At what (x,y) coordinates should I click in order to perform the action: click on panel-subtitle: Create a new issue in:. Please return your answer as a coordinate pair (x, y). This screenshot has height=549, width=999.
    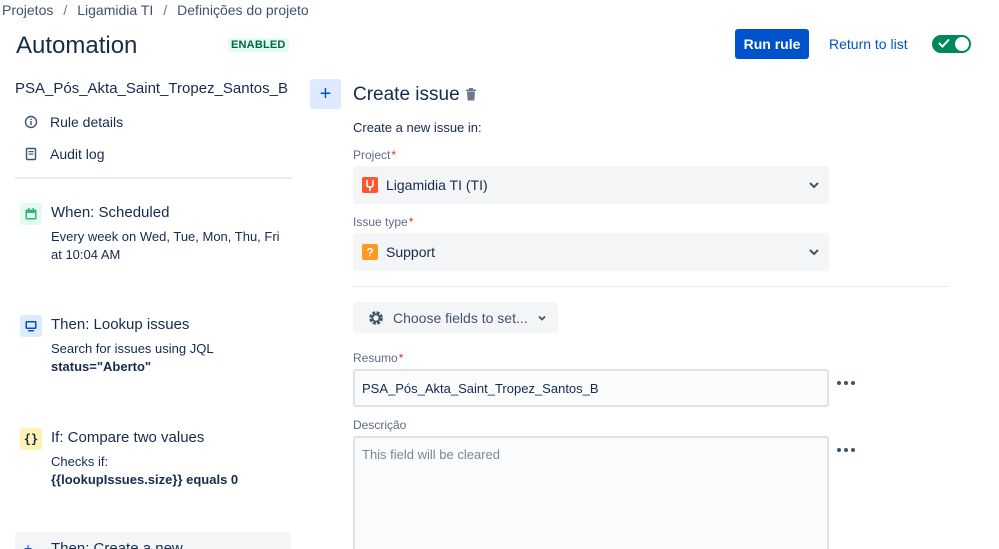
    Looking at the image, I should click on (417, 127).